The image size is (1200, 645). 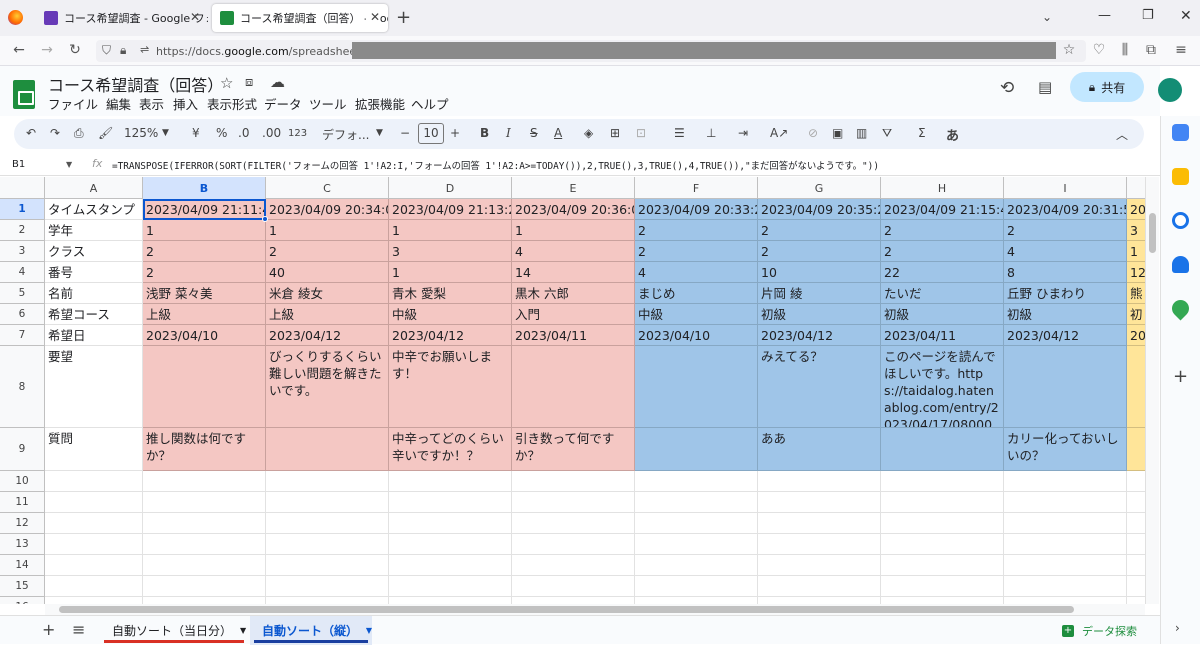 I want to click on data-cell: 2023/04/09 20:34:01, so click(x=327, y=209).